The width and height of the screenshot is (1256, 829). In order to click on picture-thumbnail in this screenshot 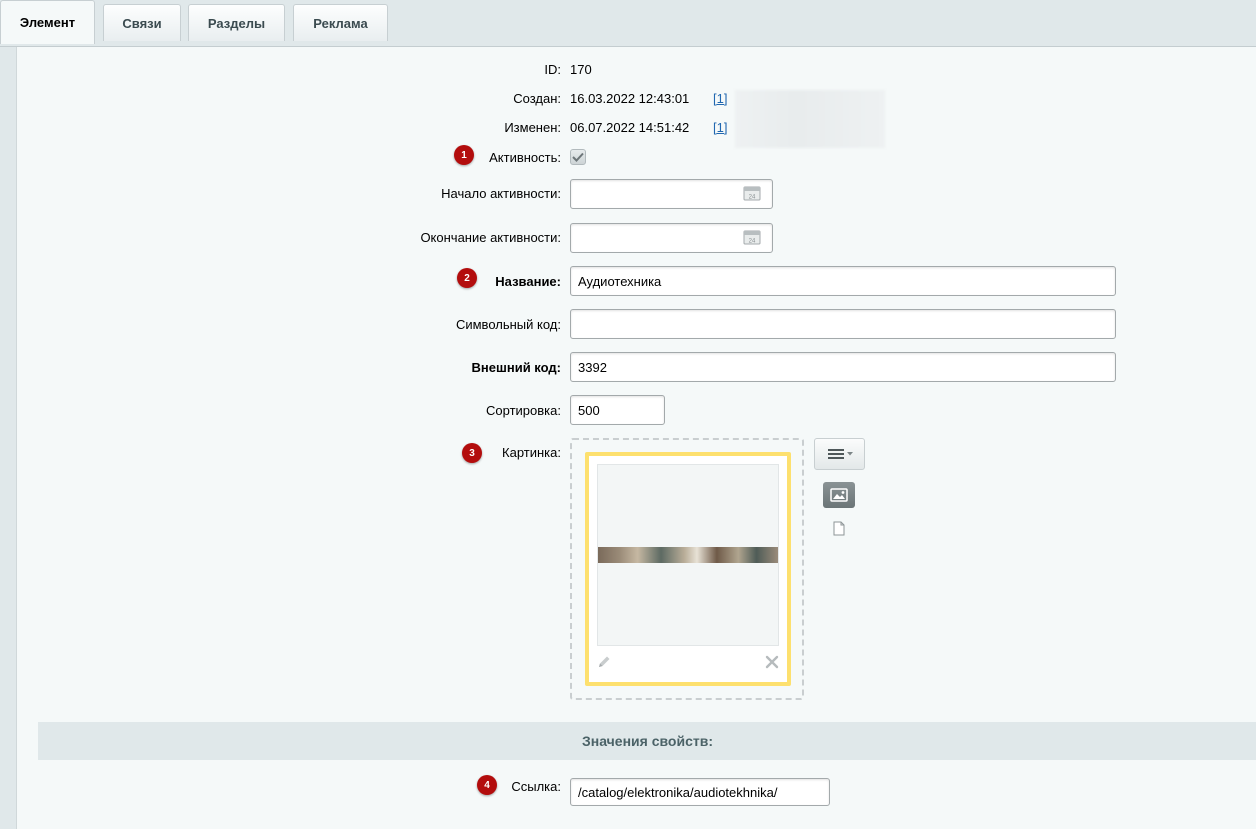, I will do `click(688, 555)`.